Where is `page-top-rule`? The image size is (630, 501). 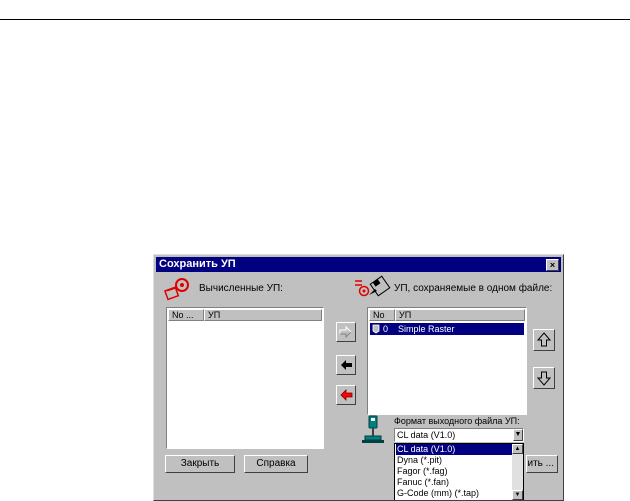
page-top-rule is located at coordinates (315, 19).